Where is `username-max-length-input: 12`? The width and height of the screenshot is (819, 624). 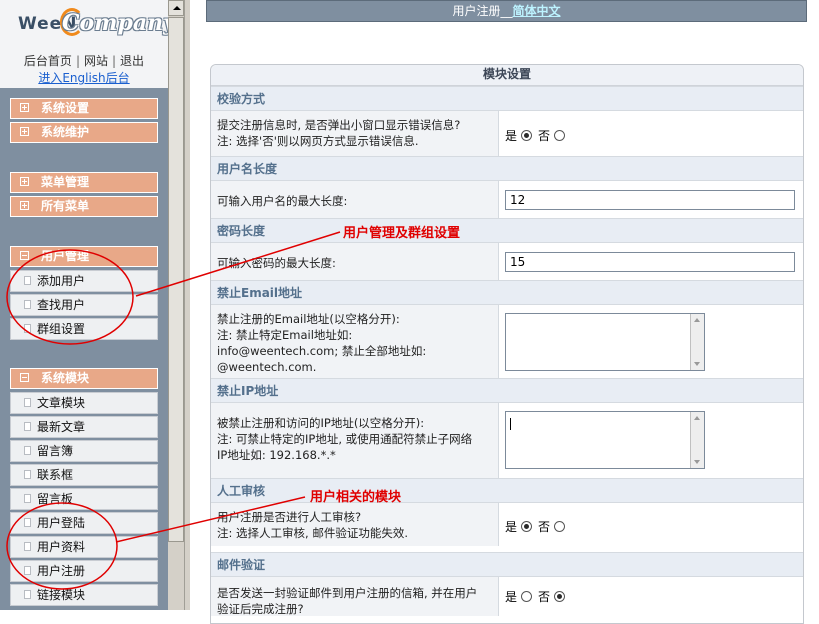 username-max-length-input: 12 is located at coordinates (650, 200).